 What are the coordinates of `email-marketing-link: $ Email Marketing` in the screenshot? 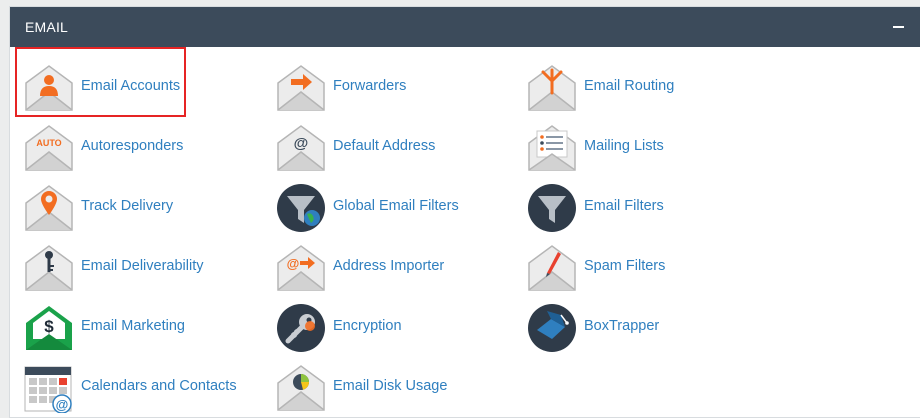 It's located at (144, 328).